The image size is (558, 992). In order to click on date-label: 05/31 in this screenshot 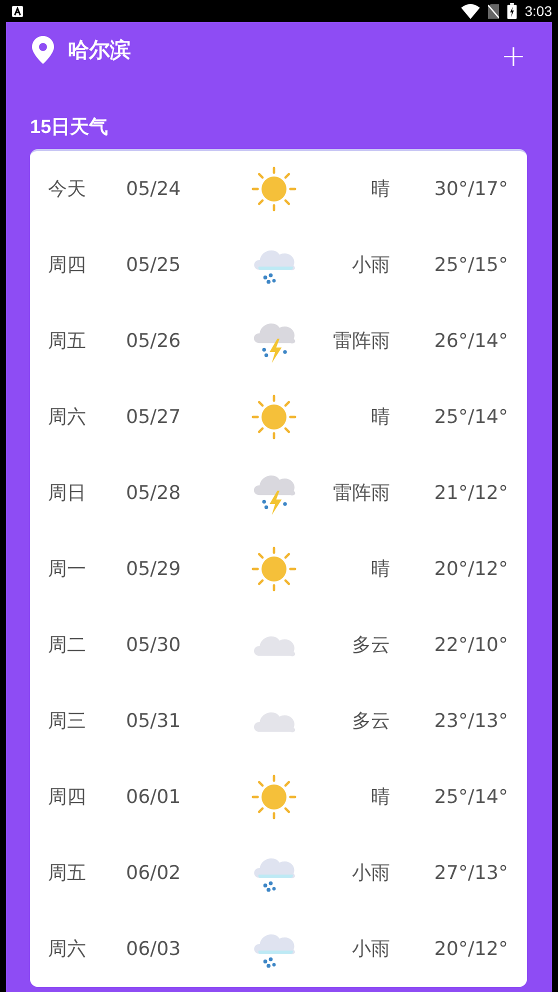, I will do `click(154, 721)`.